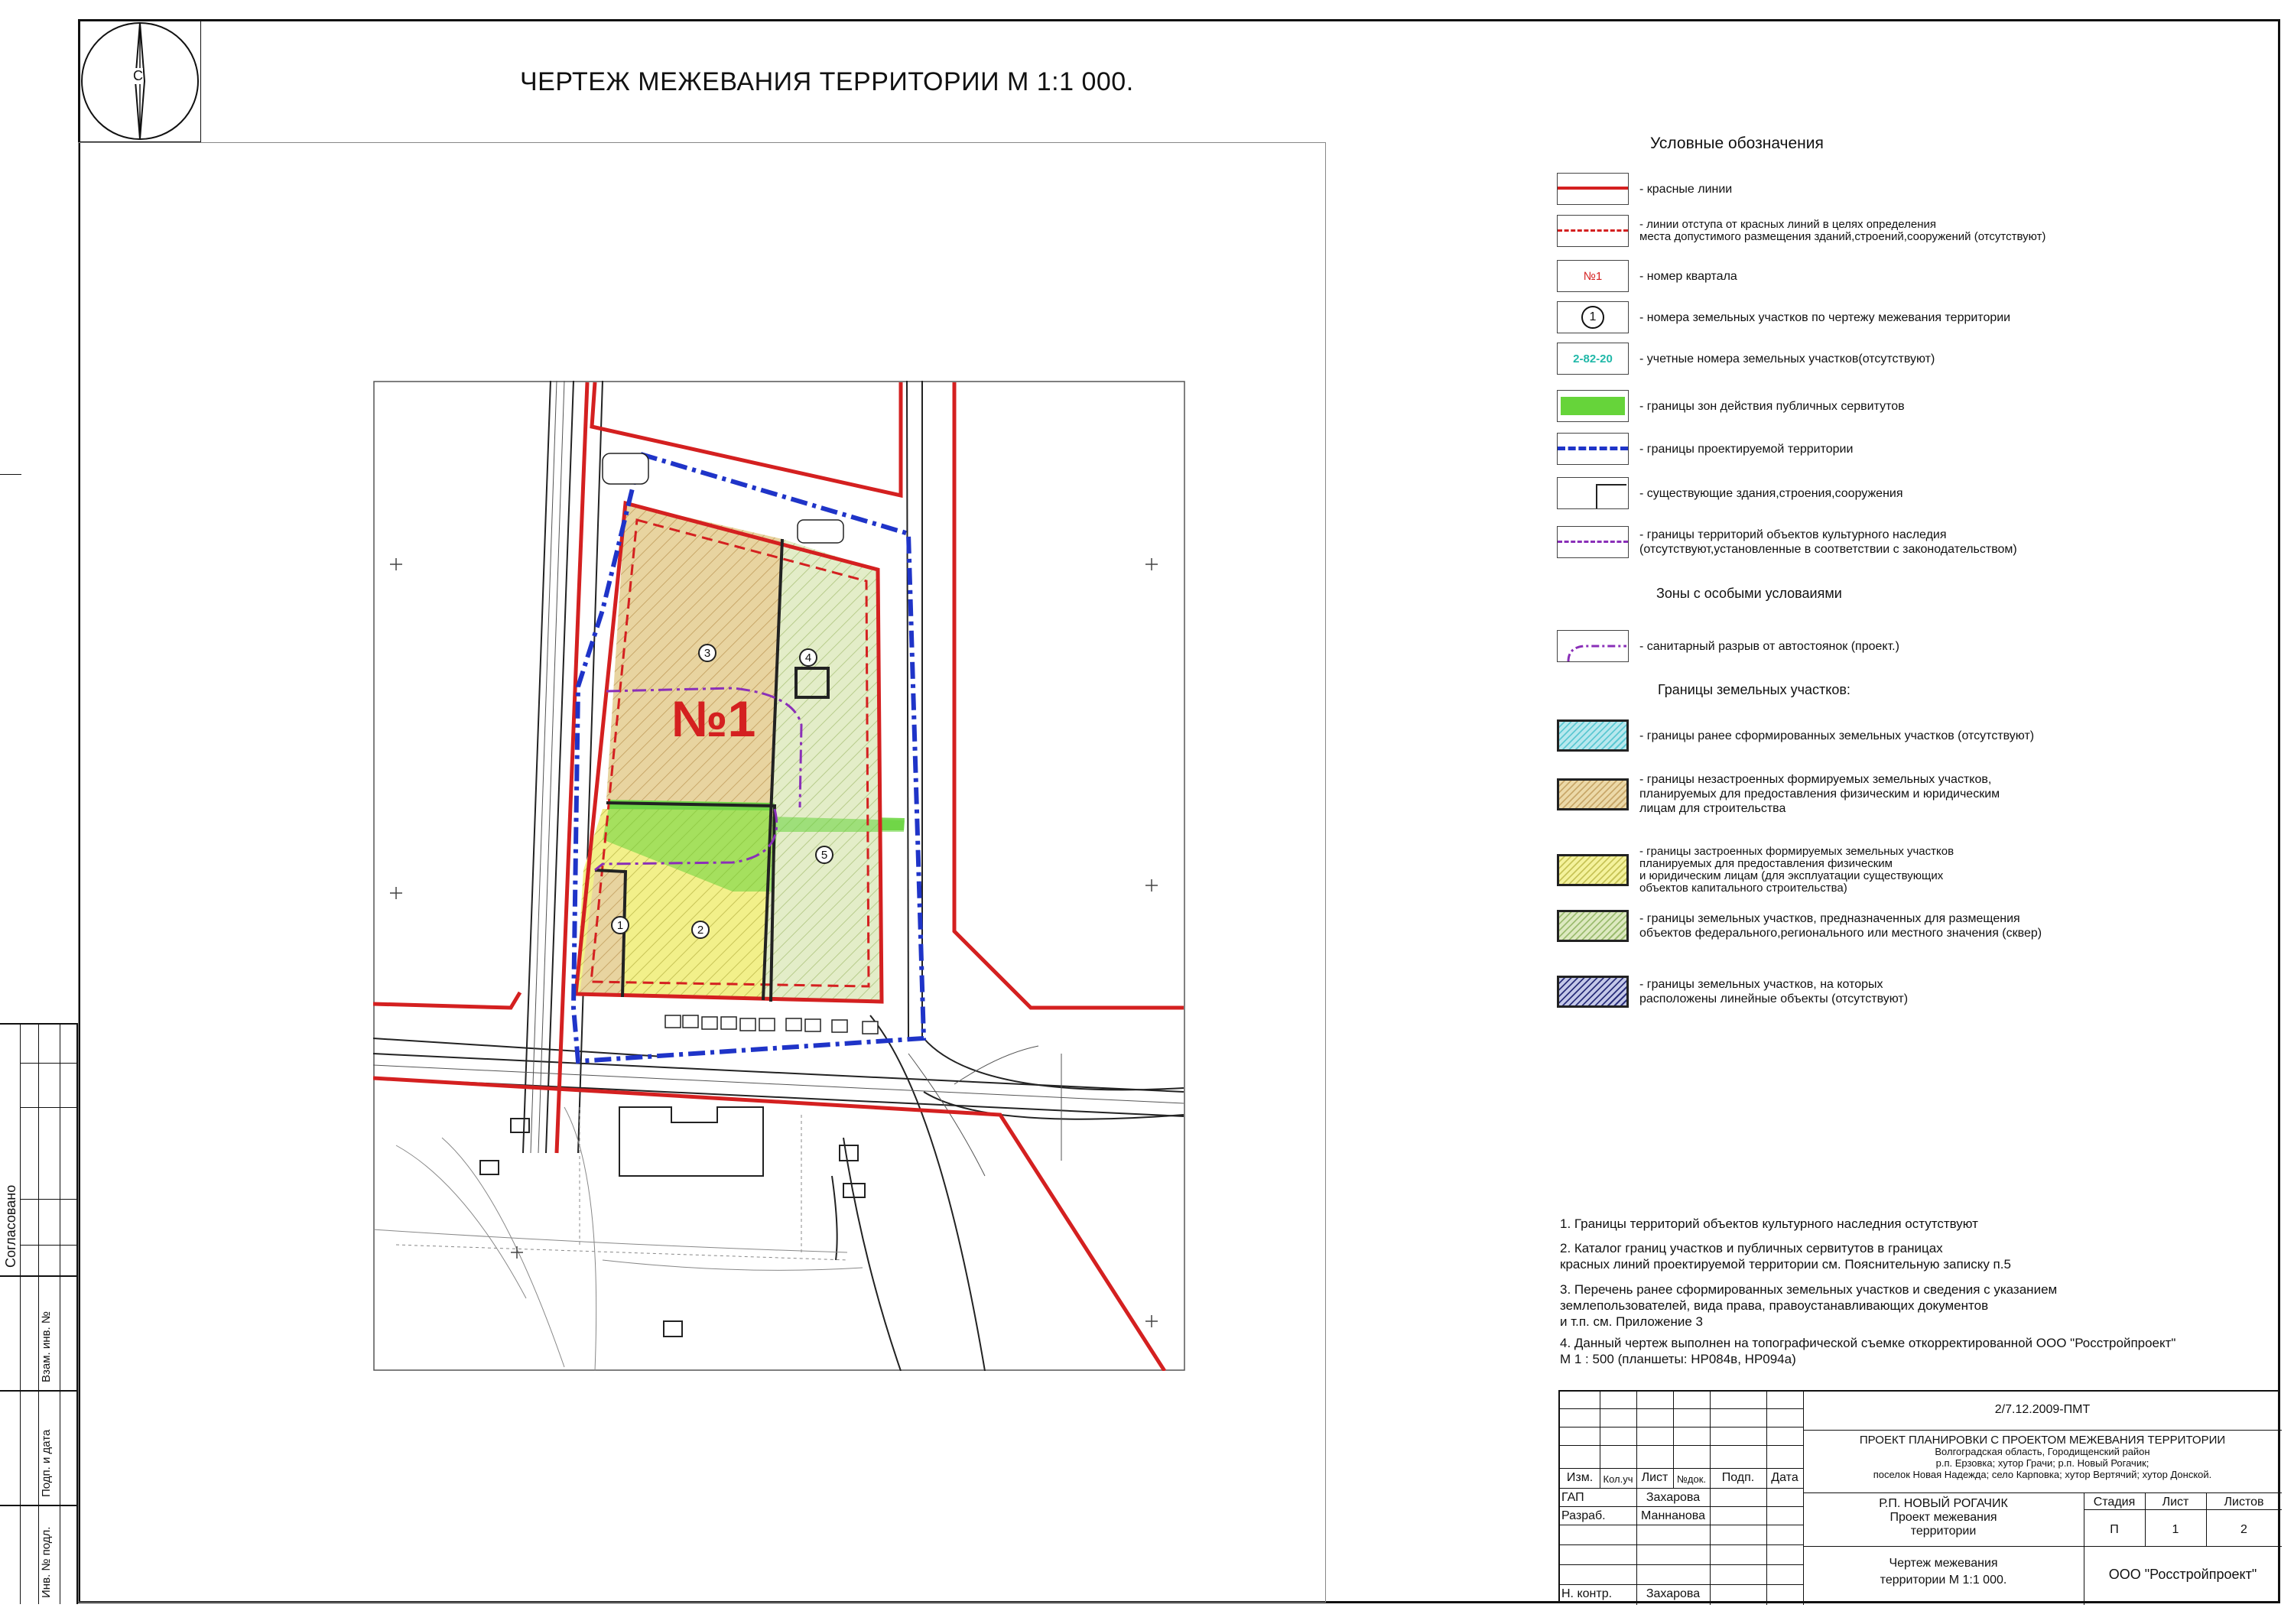  I want to click on green-hatch-icon, so click(1593, 926).